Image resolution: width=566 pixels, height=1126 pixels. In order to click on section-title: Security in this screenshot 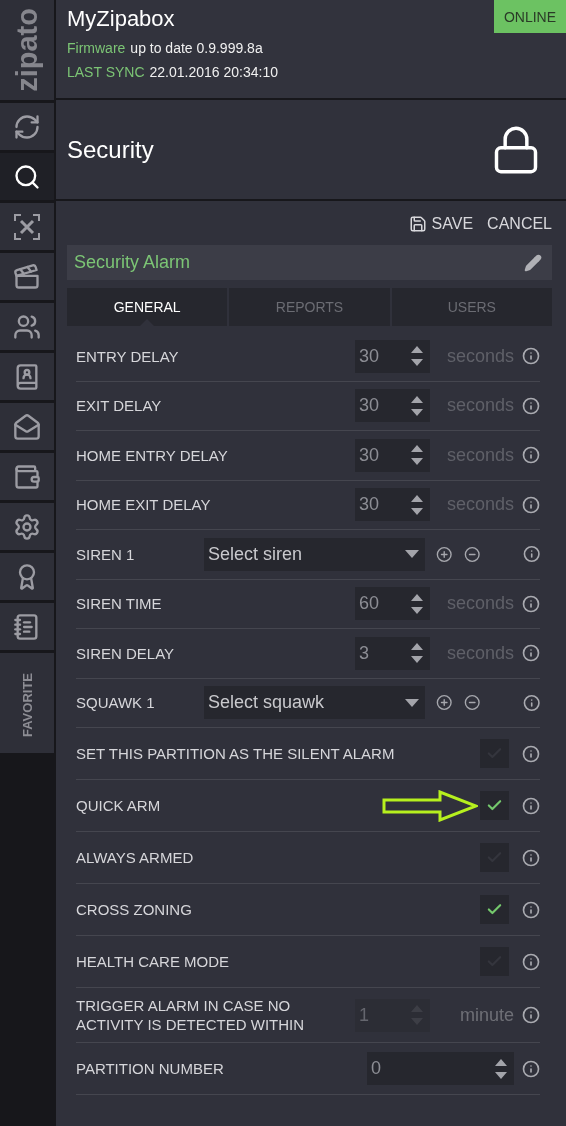, I will do `click(110, 149)`.